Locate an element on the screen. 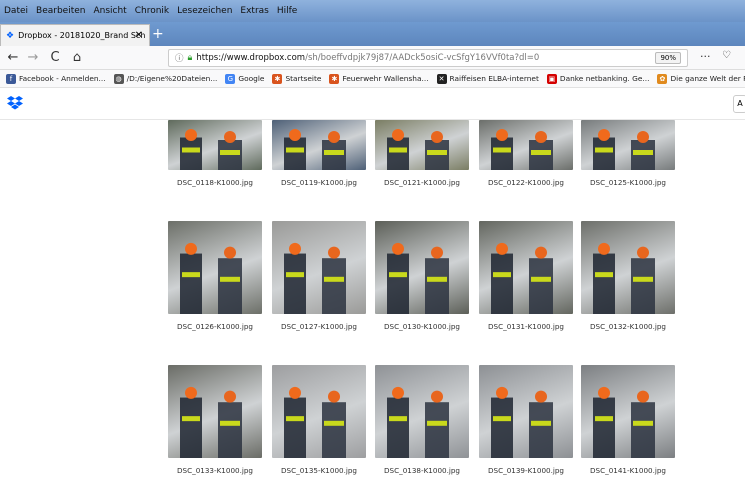  pocket-icon: ♡ is located at coordinates (726, 55).